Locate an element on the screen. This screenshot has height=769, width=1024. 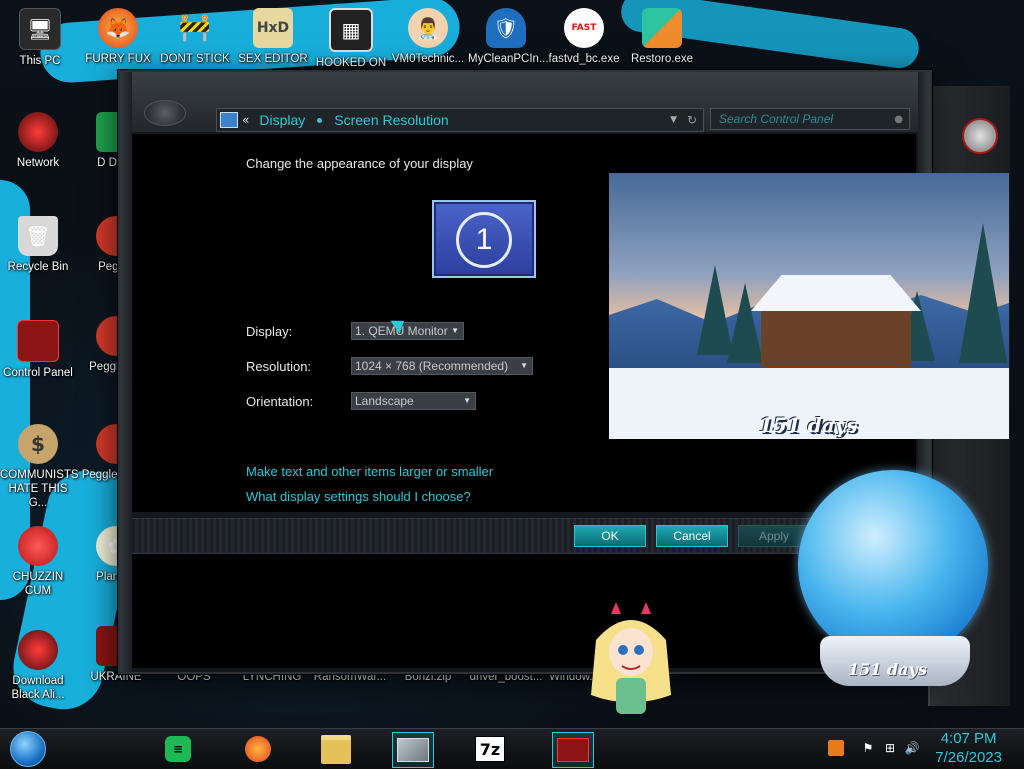
volume-icon: 🔊 is located at coordinates (912, 748).